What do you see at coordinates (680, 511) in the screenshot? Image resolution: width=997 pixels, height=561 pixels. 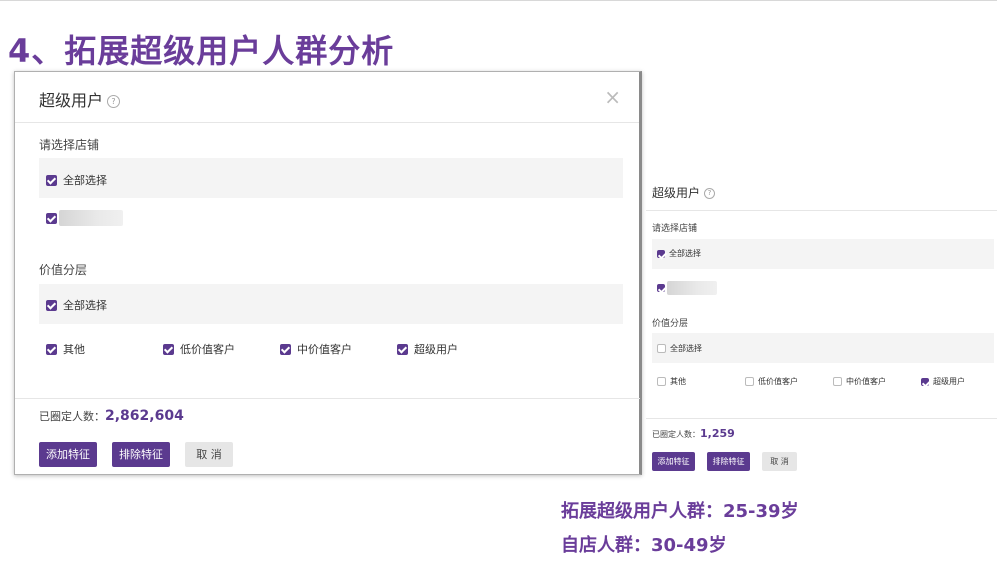 I see `note-expanded-crowd-age: 拓展超级用户人群：25-39岁` at bounding box center [680, 511].